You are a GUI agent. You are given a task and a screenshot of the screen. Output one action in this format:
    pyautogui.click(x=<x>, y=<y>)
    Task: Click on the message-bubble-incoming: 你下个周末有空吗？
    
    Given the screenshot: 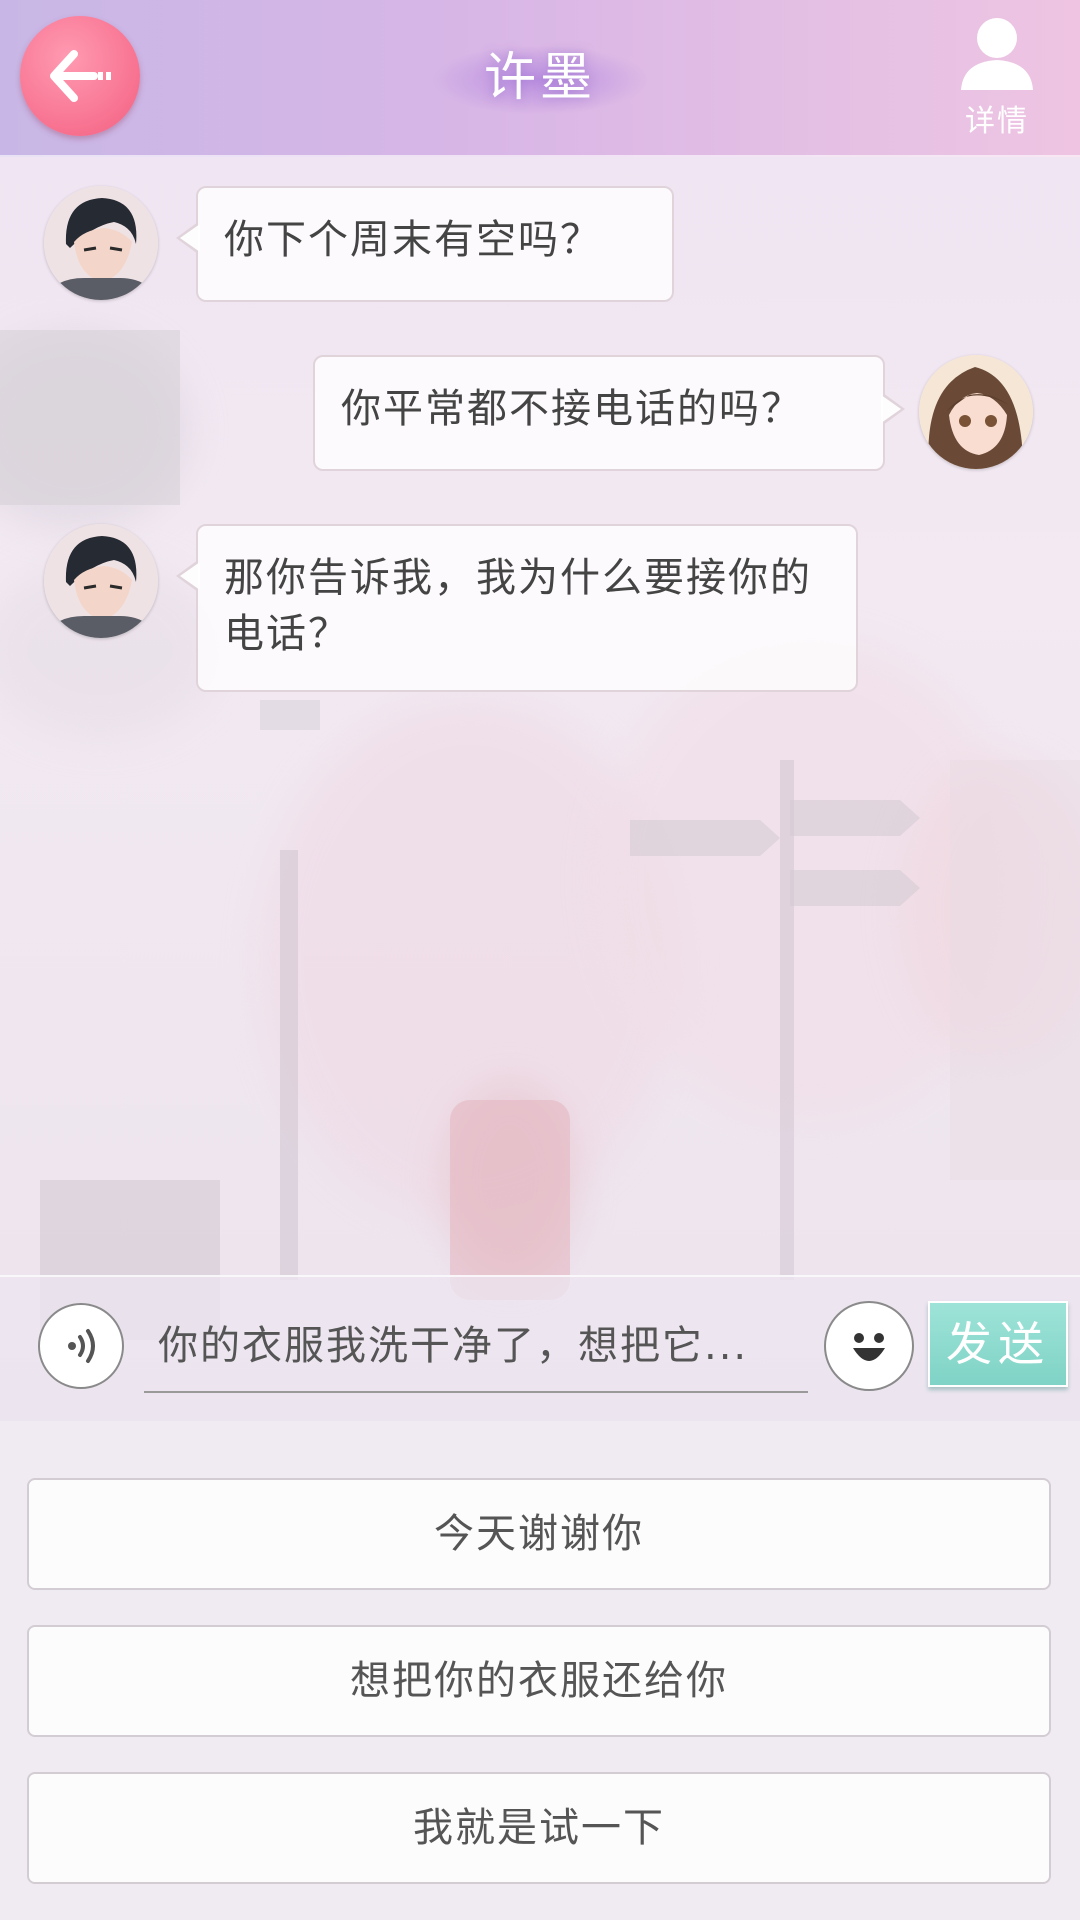 What is the action you would take?
    pyautogui.click(x=425, y=244)
    